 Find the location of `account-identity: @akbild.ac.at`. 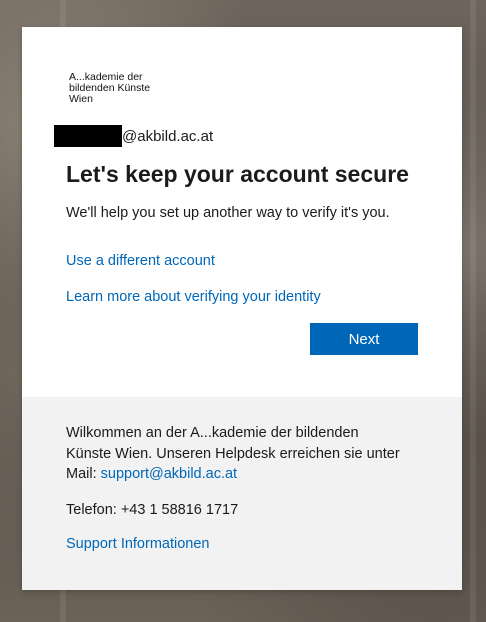

account-identity: @akbild.ac.at is located at coordinates (133, 136).